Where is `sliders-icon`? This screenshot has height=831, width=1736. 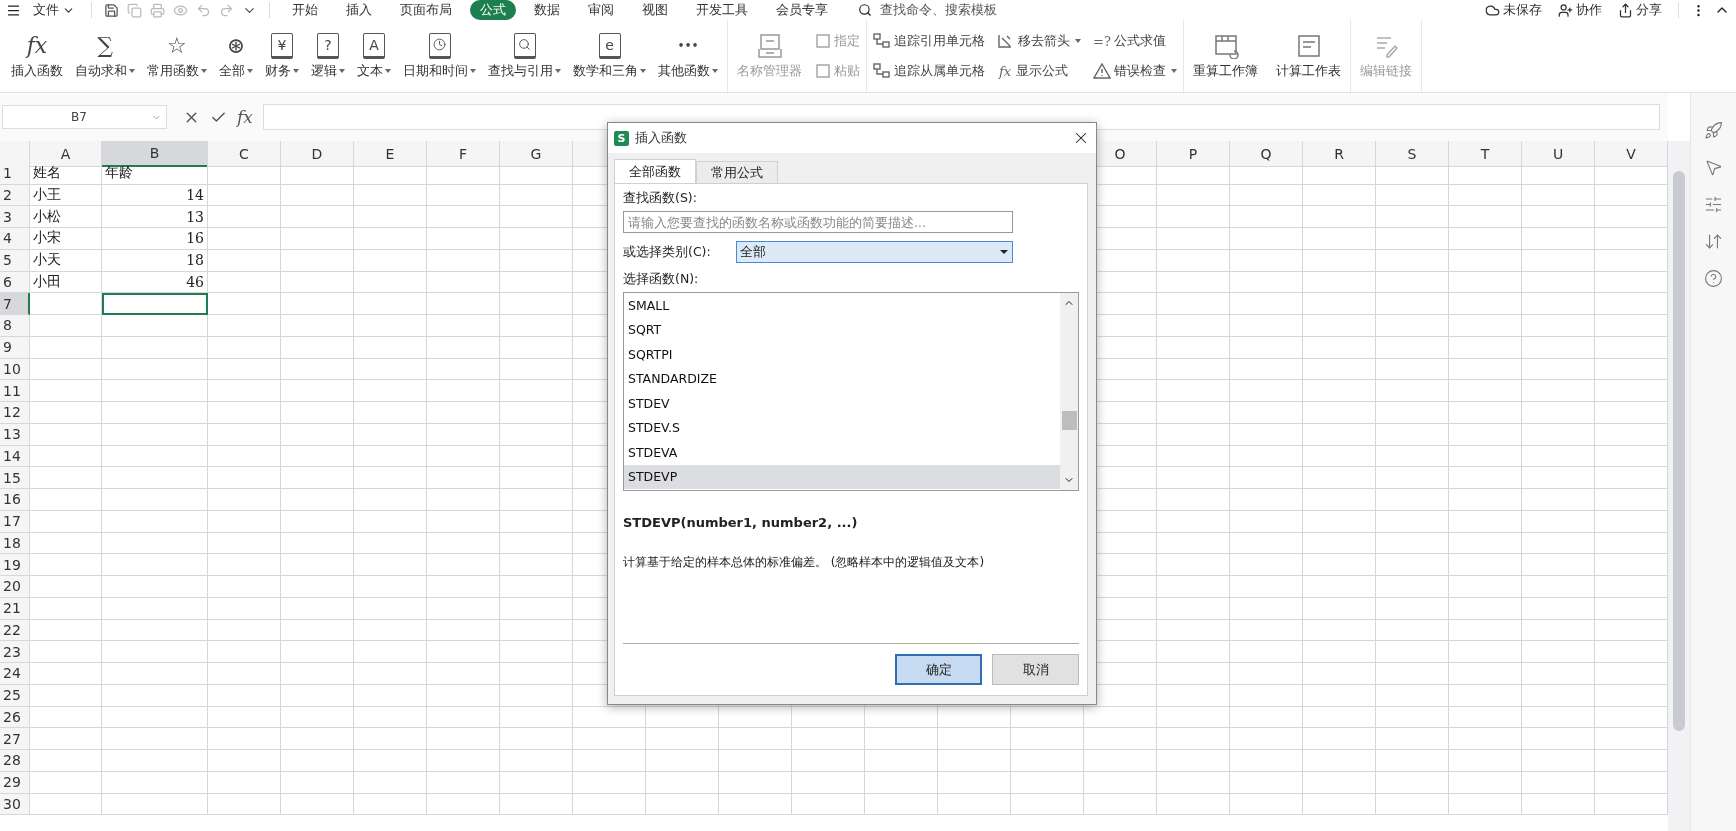 sliders-icon is located at coordinates (1713, 204).